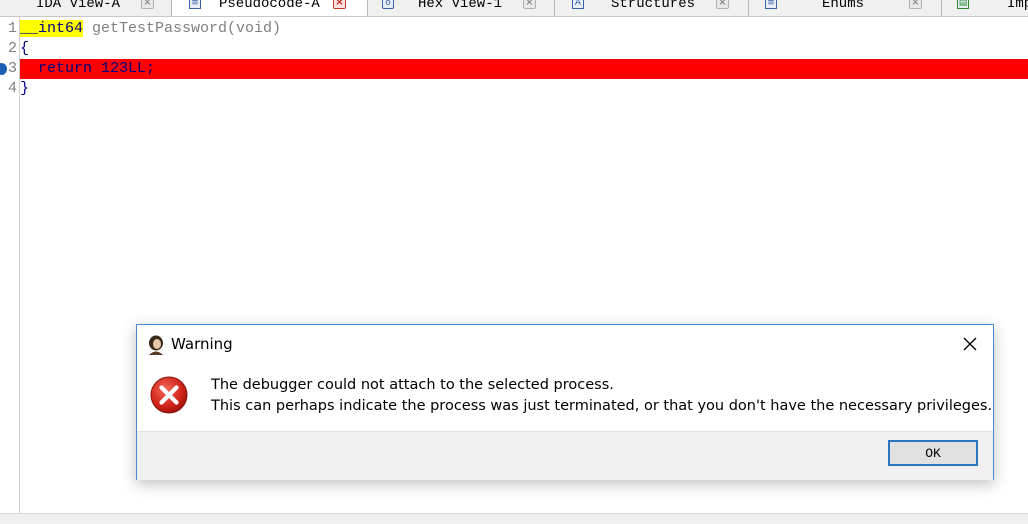 The image size is (1028, 524). What do you see at coordinates (963, 4) in the screenshot?
I see `imports-icon: ▤` at bounding box center [963, 4].